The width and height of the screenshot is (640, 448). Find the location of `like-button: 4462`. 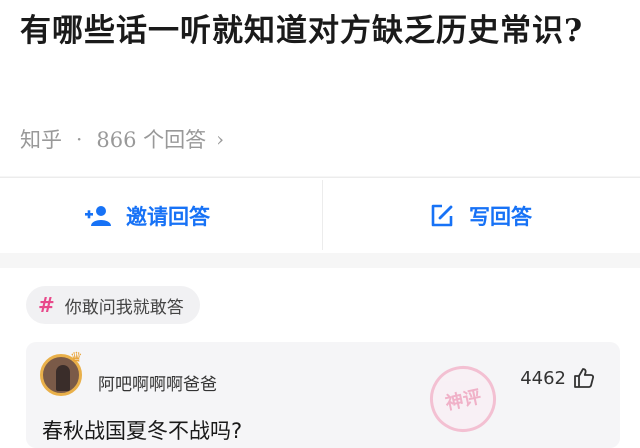

like-button: 4462 is located at coordinates (558, 378).